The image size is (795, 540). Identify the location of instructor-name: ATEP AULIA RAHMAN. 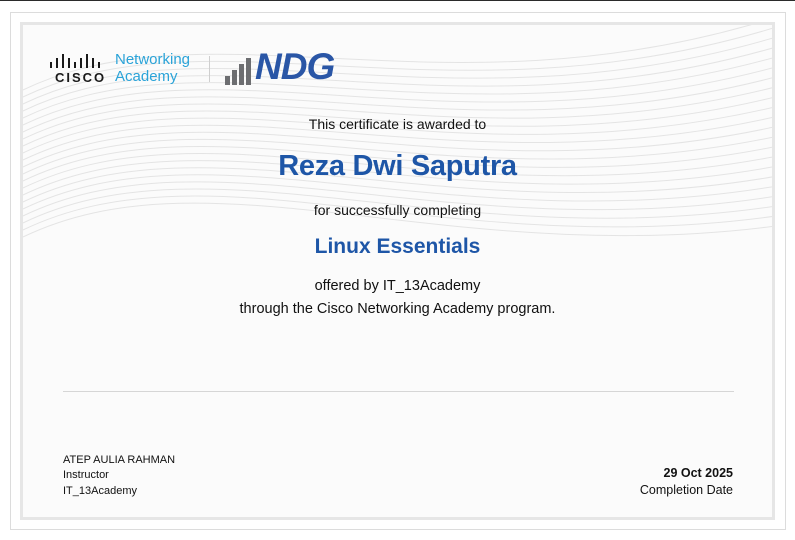
(119, 460).